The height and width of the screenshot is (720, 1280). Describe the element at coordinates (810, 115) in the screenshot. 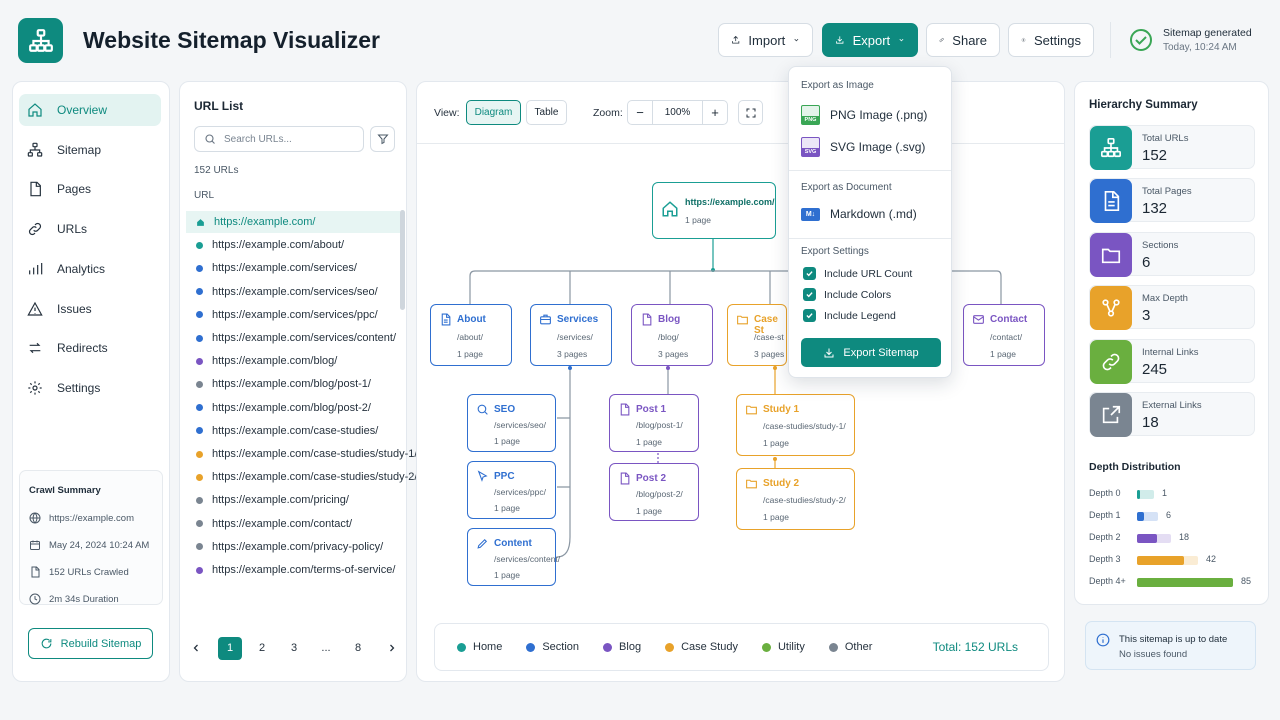

I see `png-file-icon: PNG` at that location.